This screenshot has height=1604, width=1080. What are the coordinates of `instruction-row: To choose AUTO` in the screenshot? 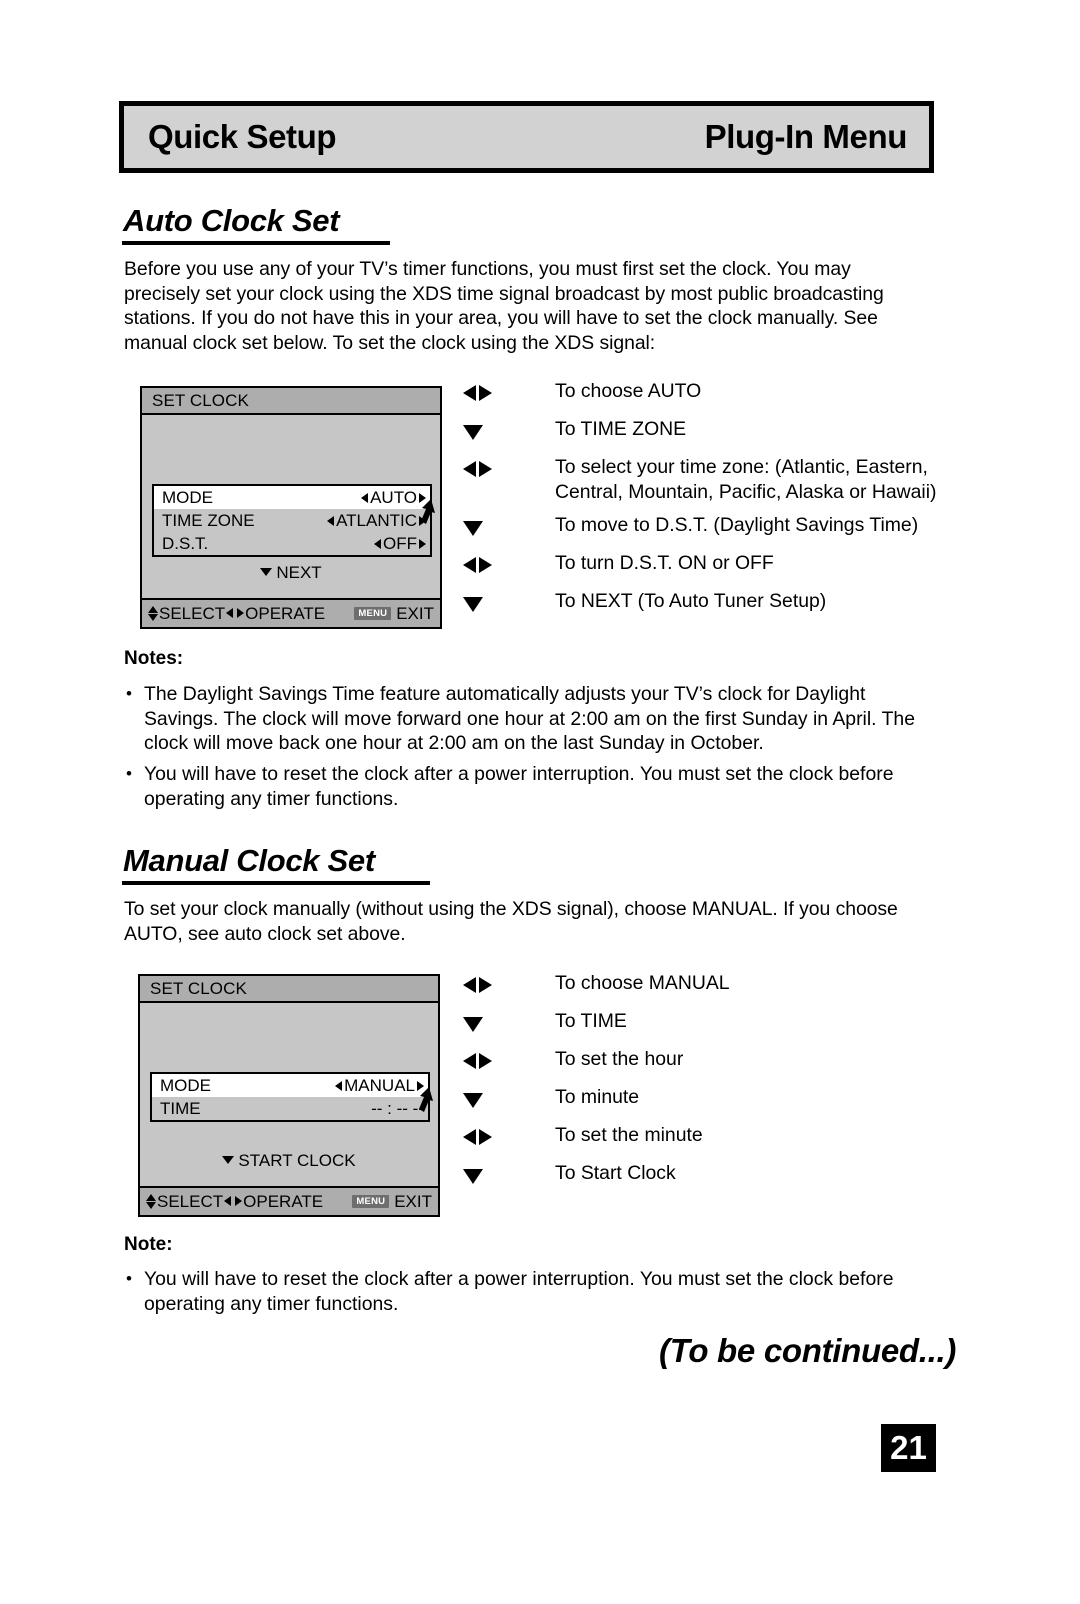 It's located at (700, 394).